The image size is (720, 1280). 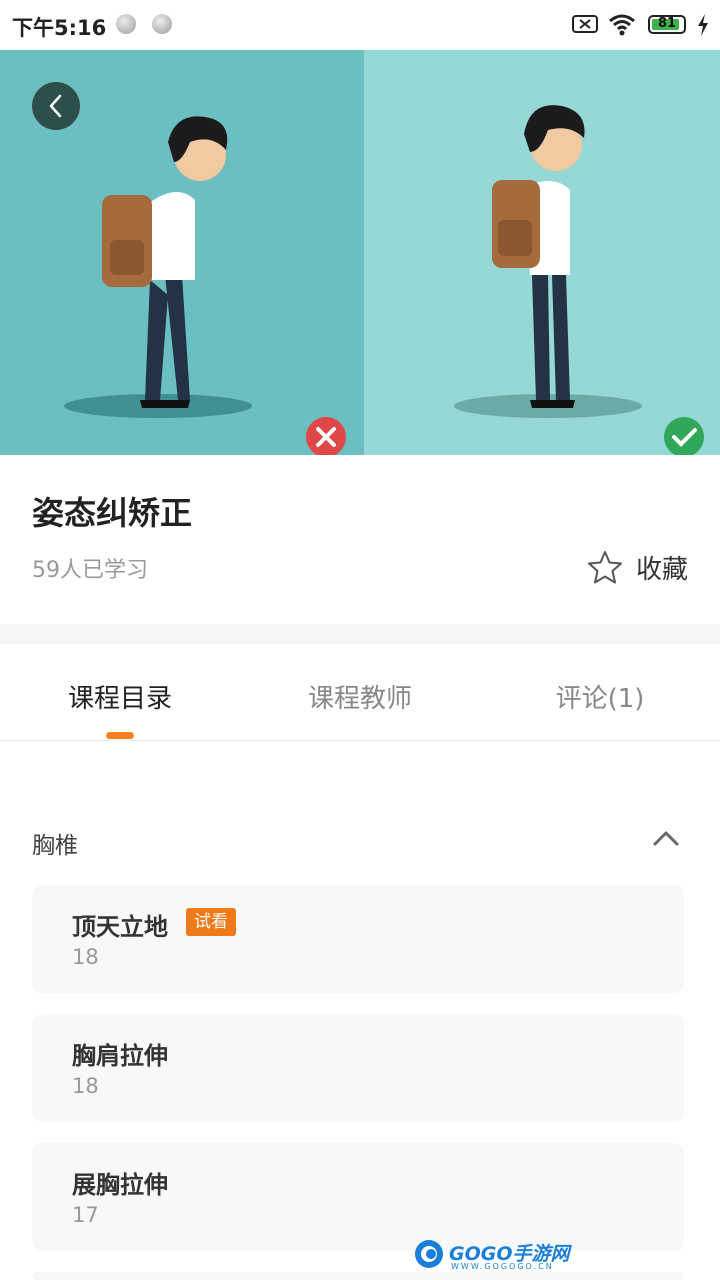 I want to click on status-bar: 下午5:16 81, so click(x=360, y=25).